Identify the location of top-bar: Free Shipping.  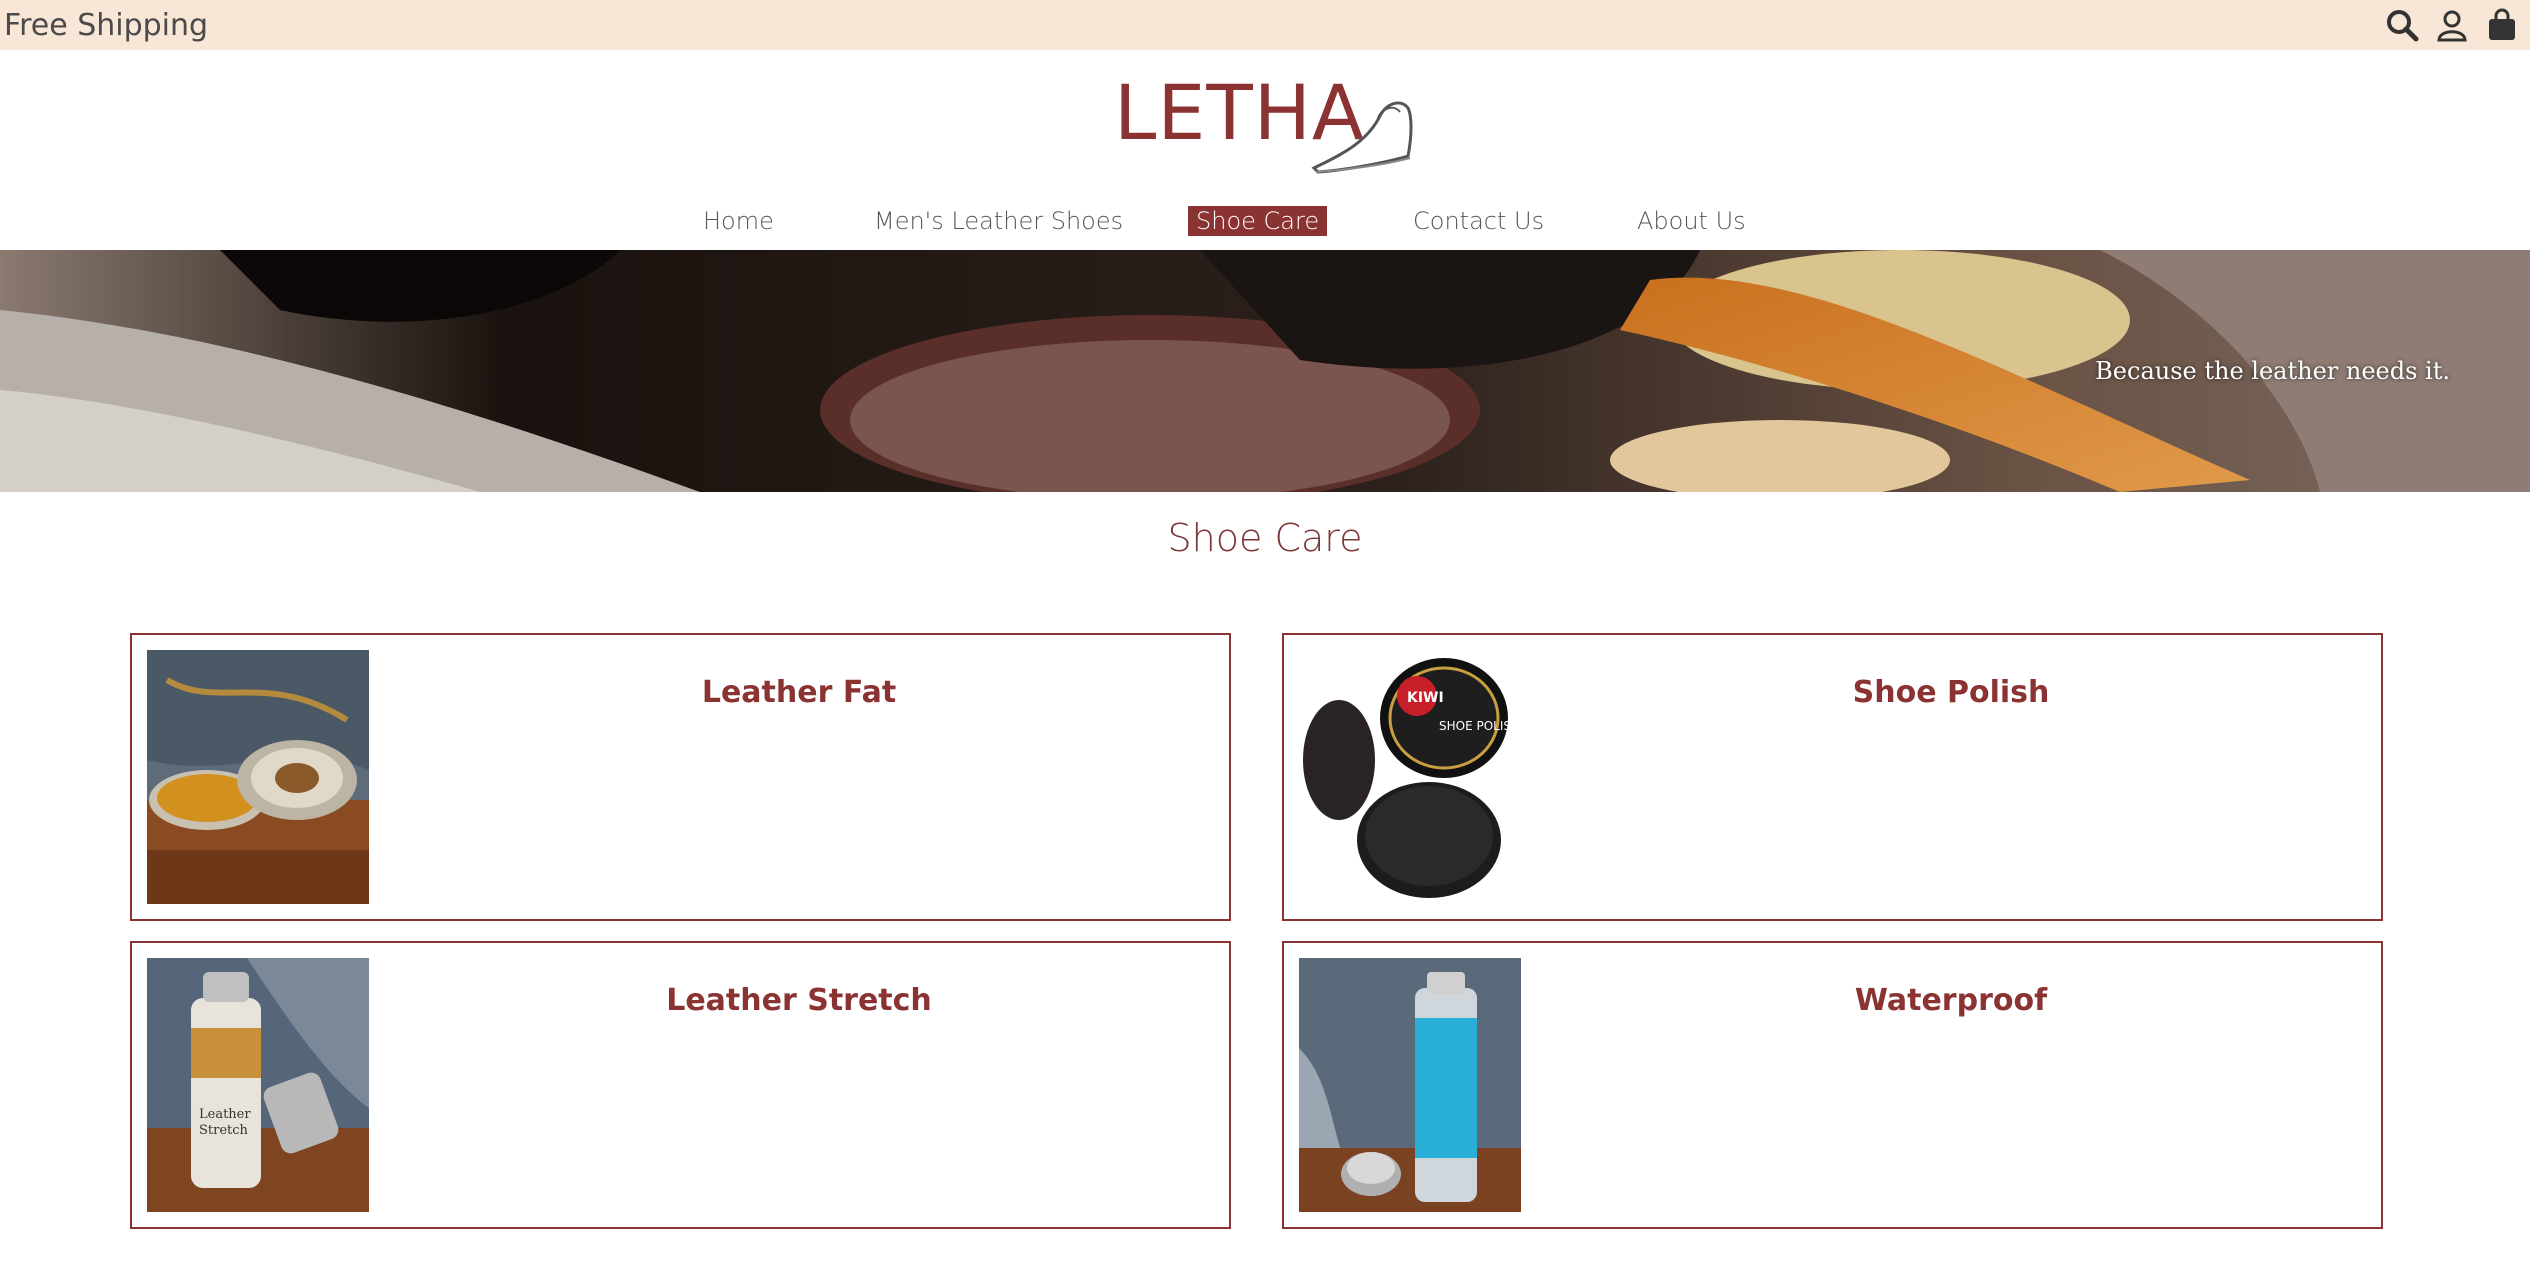
(1265, 25).